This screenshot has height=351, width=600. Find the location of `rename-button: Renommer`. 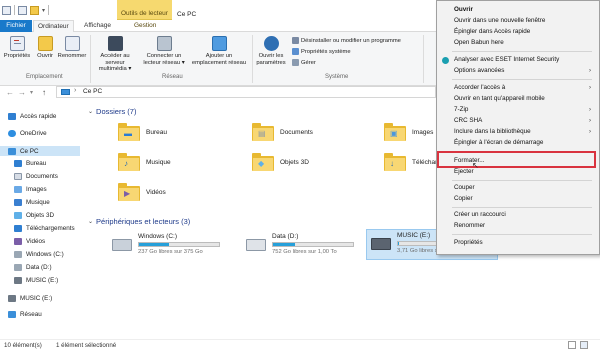

rename-button: Renommer is located at coordinates (72, 47).